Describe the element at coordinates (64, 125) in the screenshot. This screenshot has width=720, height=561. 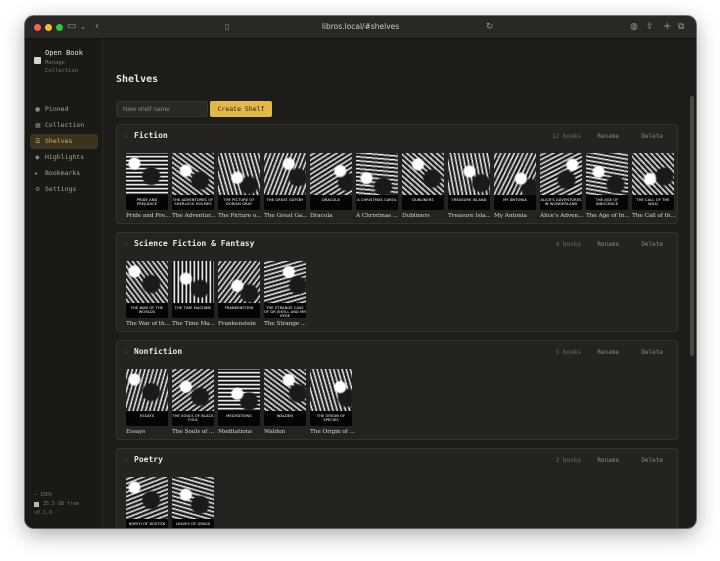
I see `sidebar-item-collection: ▦ Collection` at that location.